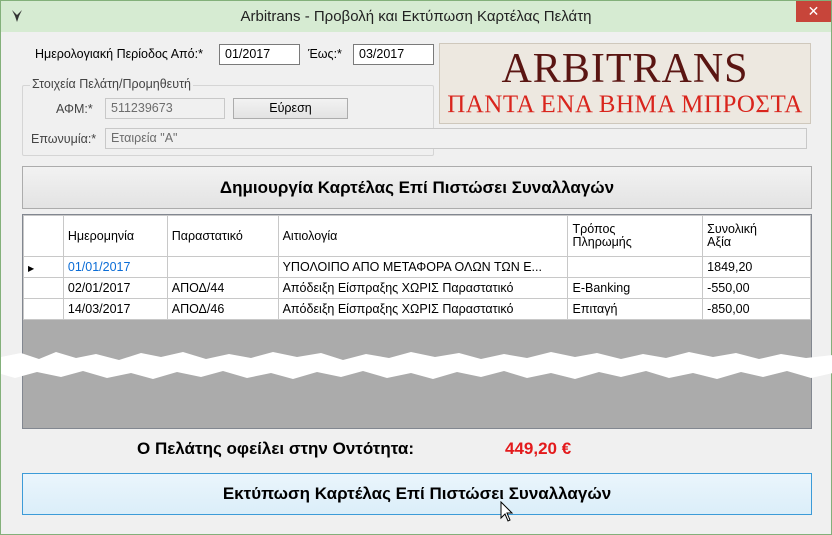 This screenshot has width=832, height=535. I want to click on current-row-arrow-icon: ▶, so click(31, 268).